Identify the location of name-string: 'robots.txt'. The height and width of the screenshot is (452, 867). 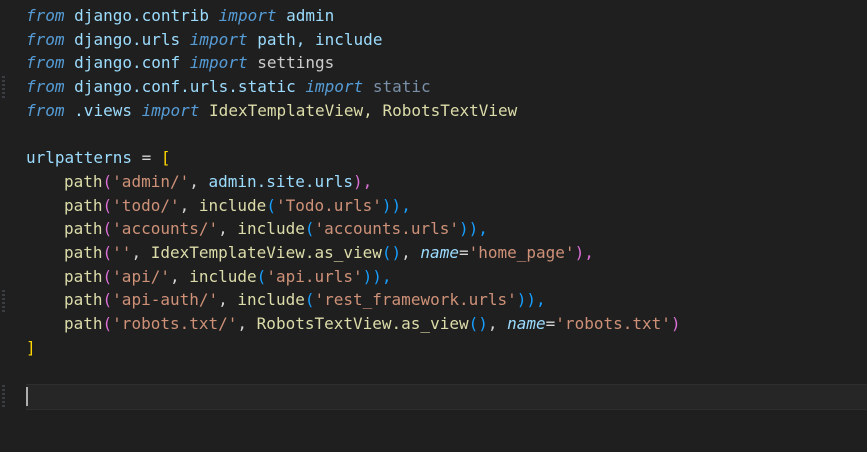
(613, 323).